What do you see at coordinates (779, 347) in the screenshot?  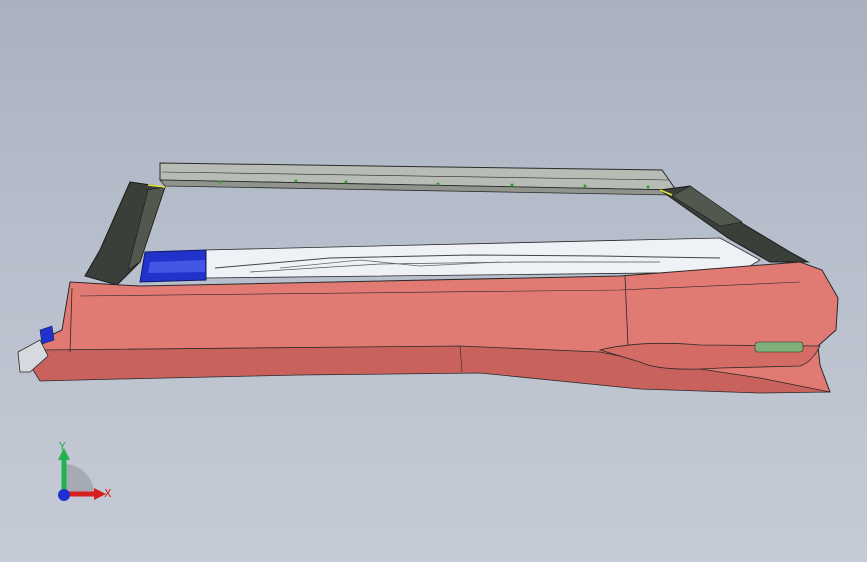 I see `clip-detail` at bounding box center [779, 347].